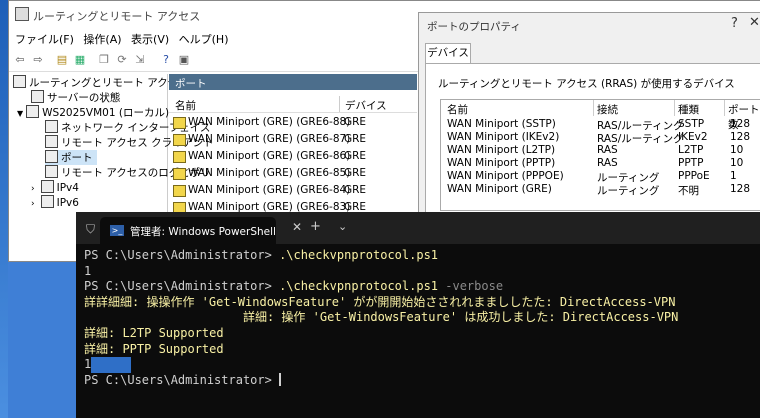 Image resolution: width=760 pixels, height=418 pixels. Describe the element at coordinates (4, 209) in the screenshot. I see `desktop-background` at that location.